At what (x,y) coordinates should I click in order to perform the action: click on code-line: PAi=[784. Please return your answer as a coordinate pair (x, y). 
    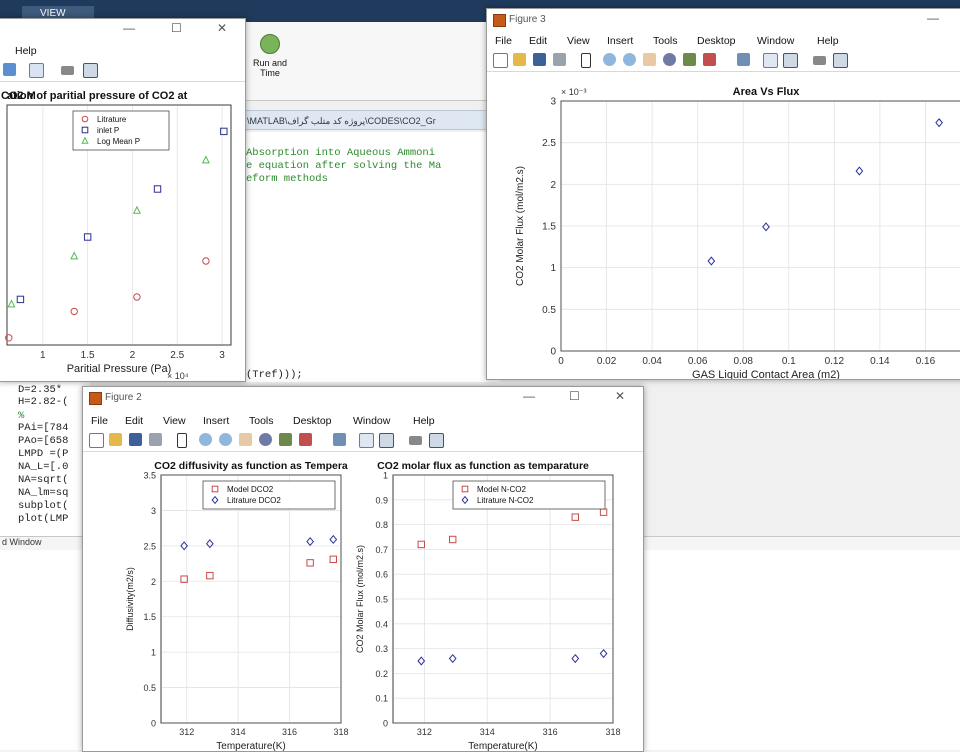
    Looking at the image, I should click on (43, 428).